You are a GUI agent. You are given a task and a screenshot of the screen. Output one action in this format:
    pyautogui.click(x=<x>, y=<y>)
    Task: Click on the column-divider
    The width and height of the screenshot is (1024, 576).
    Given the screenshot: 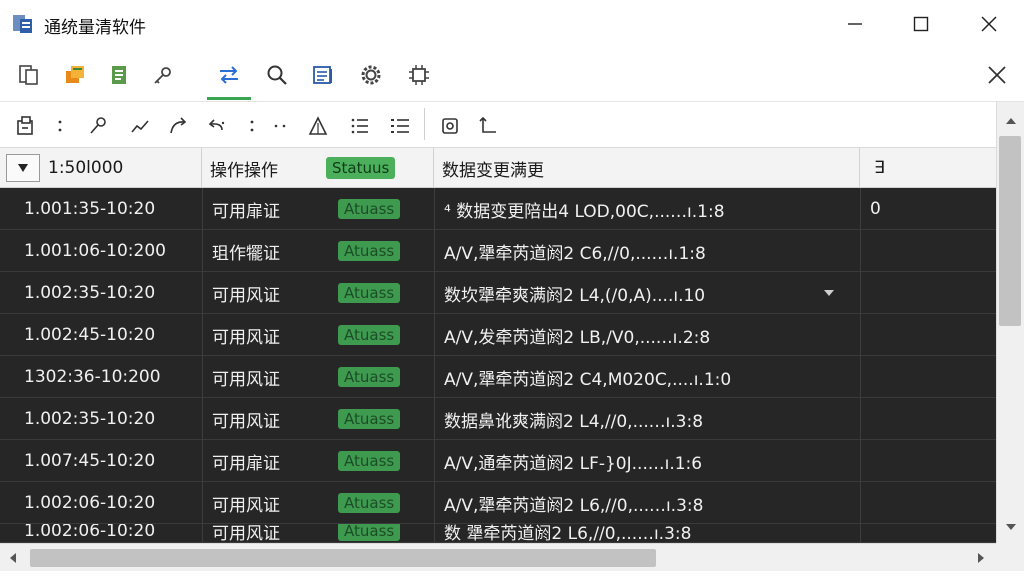 What is the action you would take?
    pyautogui.click(x=860, y=365)
    